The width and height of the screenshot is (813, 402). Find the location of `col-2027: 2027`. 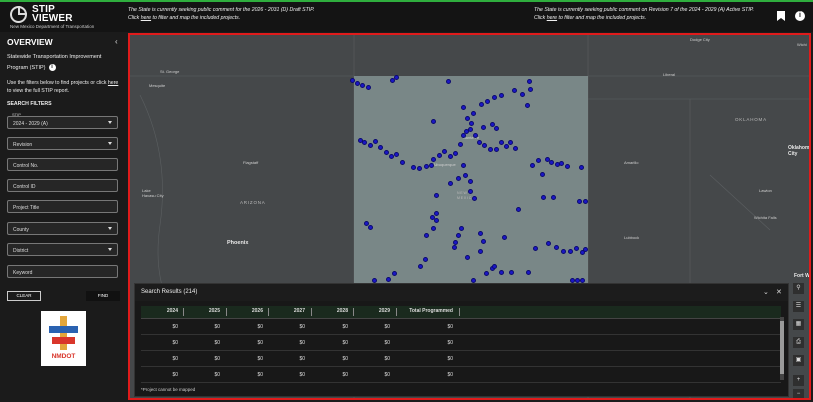

col-2027: 2027 is located at coordinates (286, 311).